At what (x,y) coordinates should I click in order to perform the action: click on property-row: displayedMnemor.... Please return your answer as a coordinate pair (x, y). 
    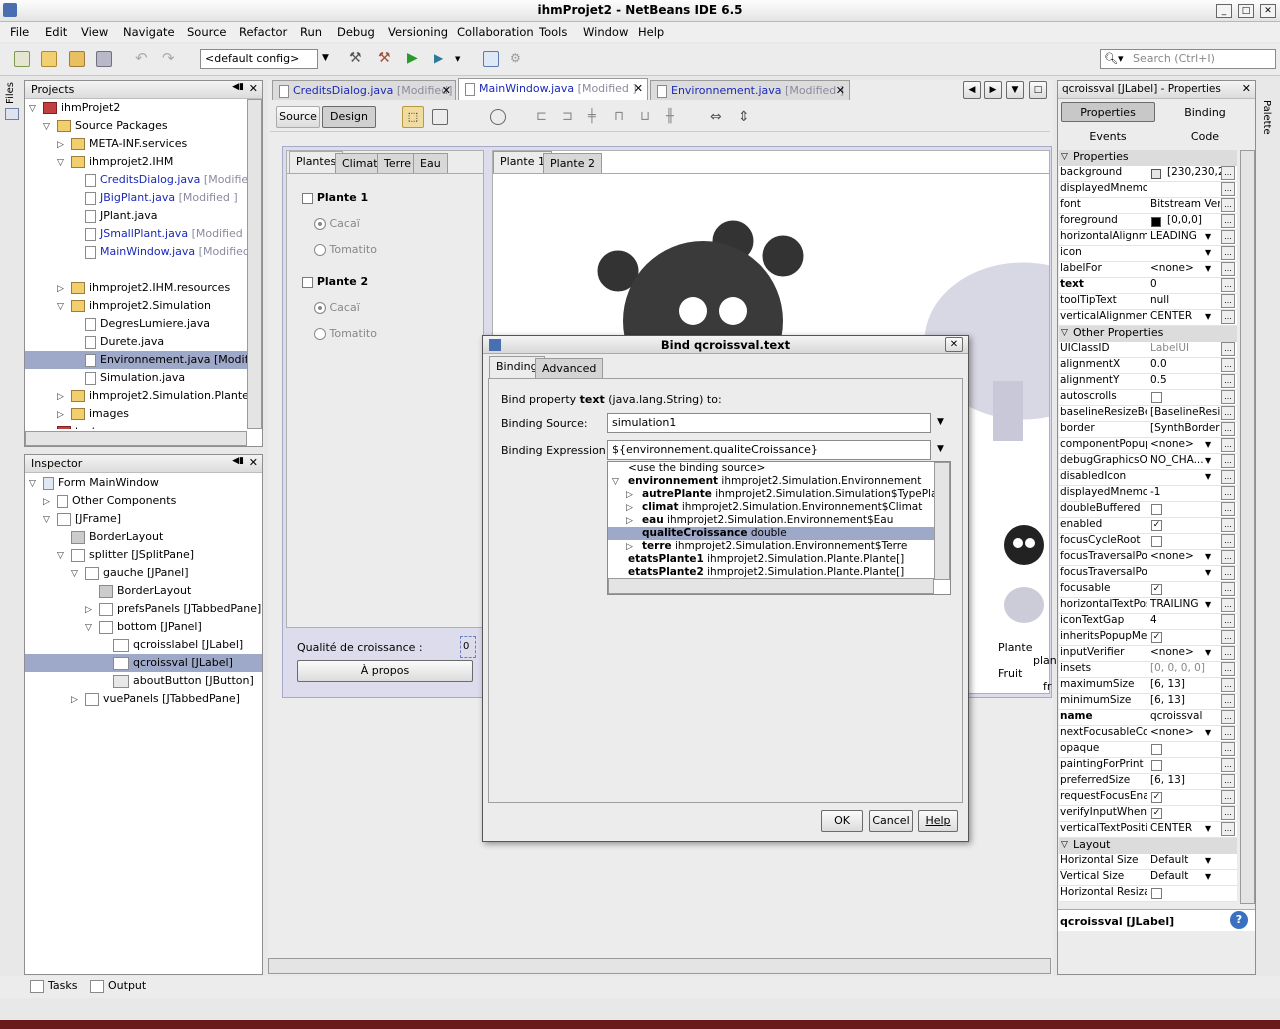
    Looking at the image, I should click on (1148, 190).